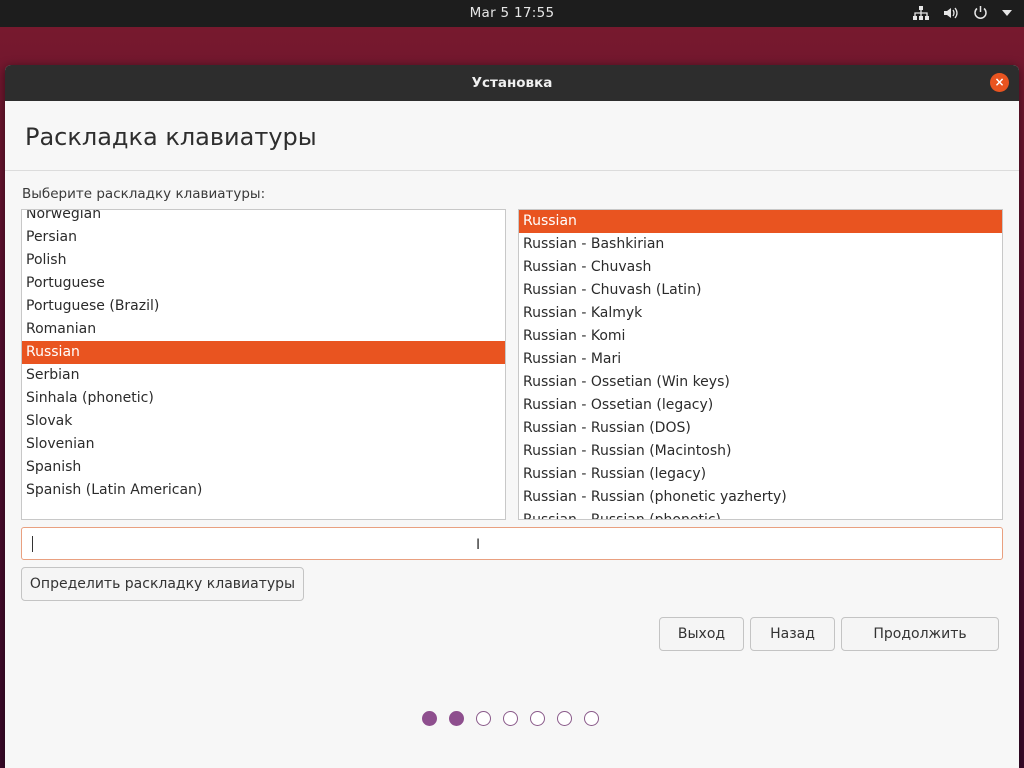  I want to click on detect-layout-button: Определить раскладку клавиатуры, so click(162, 584).